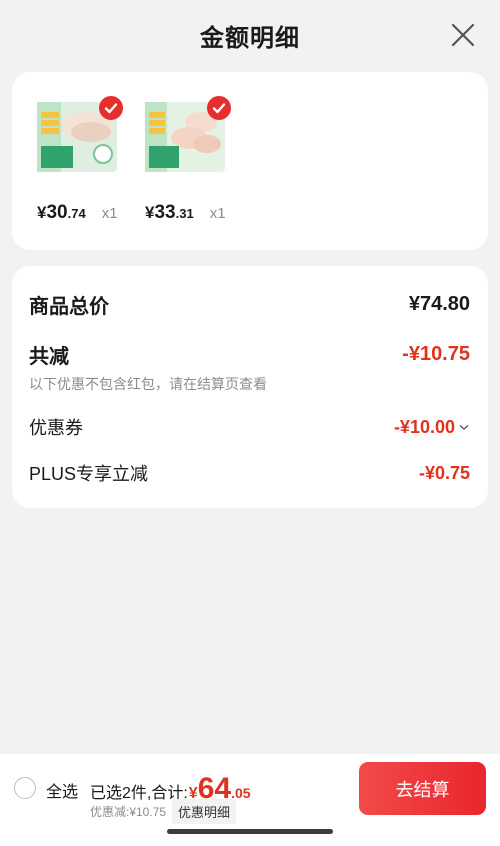 The image size is (500, 846). I want to click on plus-discount-value: -¥0.75, so click(444, 472).